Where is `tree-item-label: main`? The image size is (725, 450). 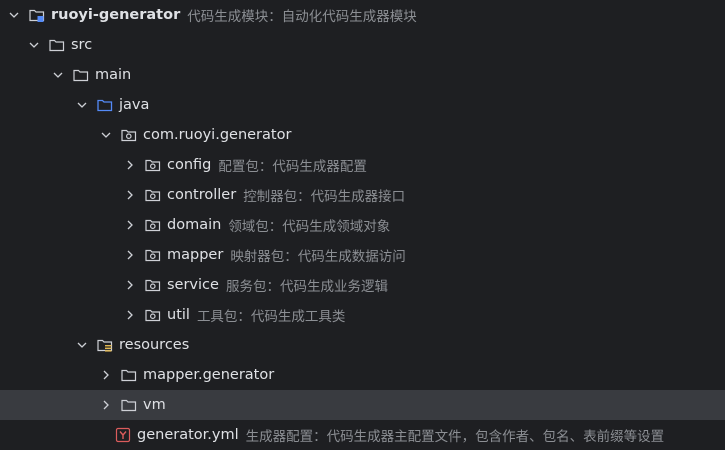
tree-item-label: main is located at coordinates (113, 75).